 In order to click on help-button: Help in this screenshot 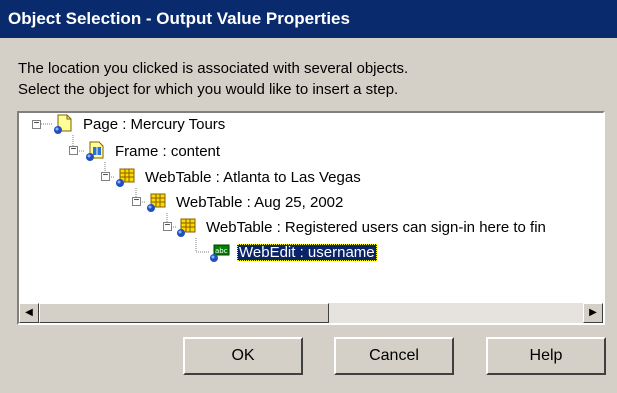, I will do `click(546, 356)`.